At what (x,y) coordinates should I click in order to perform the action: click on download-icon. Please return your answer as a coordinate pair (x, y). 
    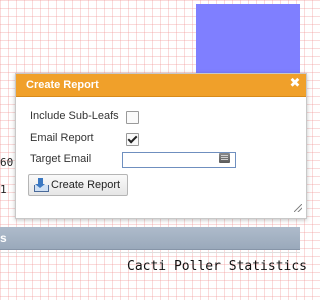
    Looking at the image, I should click on (41, 185).